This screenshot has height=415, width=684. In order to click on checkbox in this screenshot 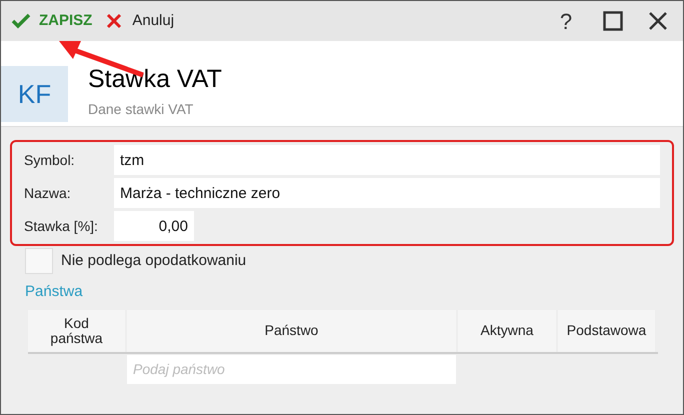, I will do `click(39, 261)`.